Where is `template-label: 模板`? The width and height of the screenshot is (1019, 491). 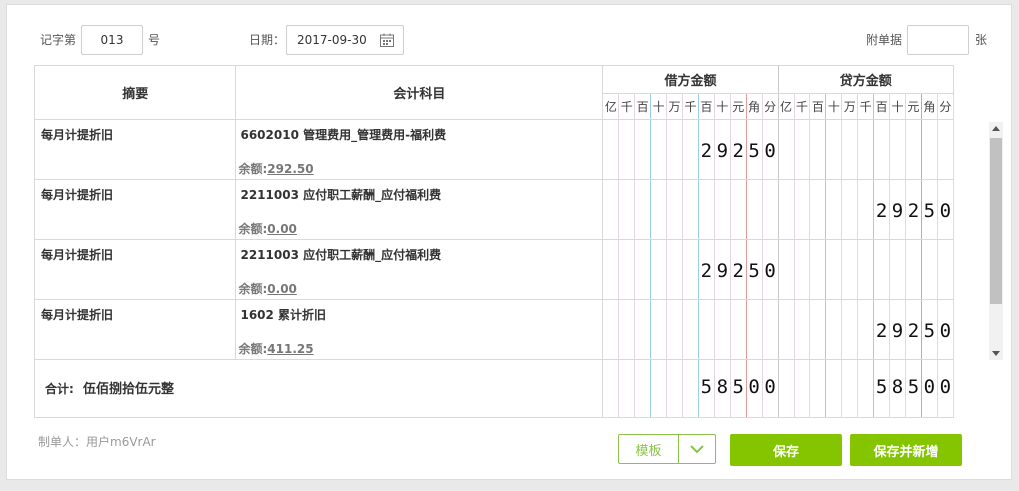
template-label: 模板 is located at coordinates (649, 449).